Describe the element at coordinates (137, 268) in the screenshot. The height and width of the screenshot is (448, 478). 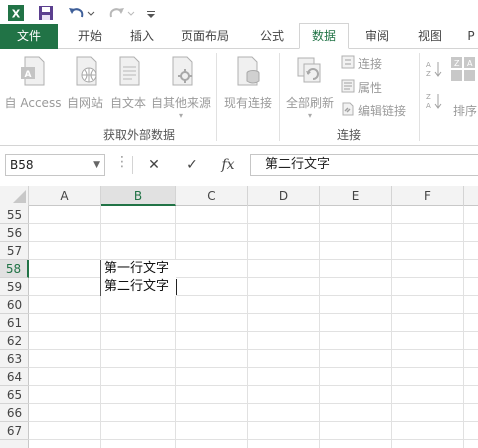
I see `cell-text-line-1: 第一行文字` at that location.